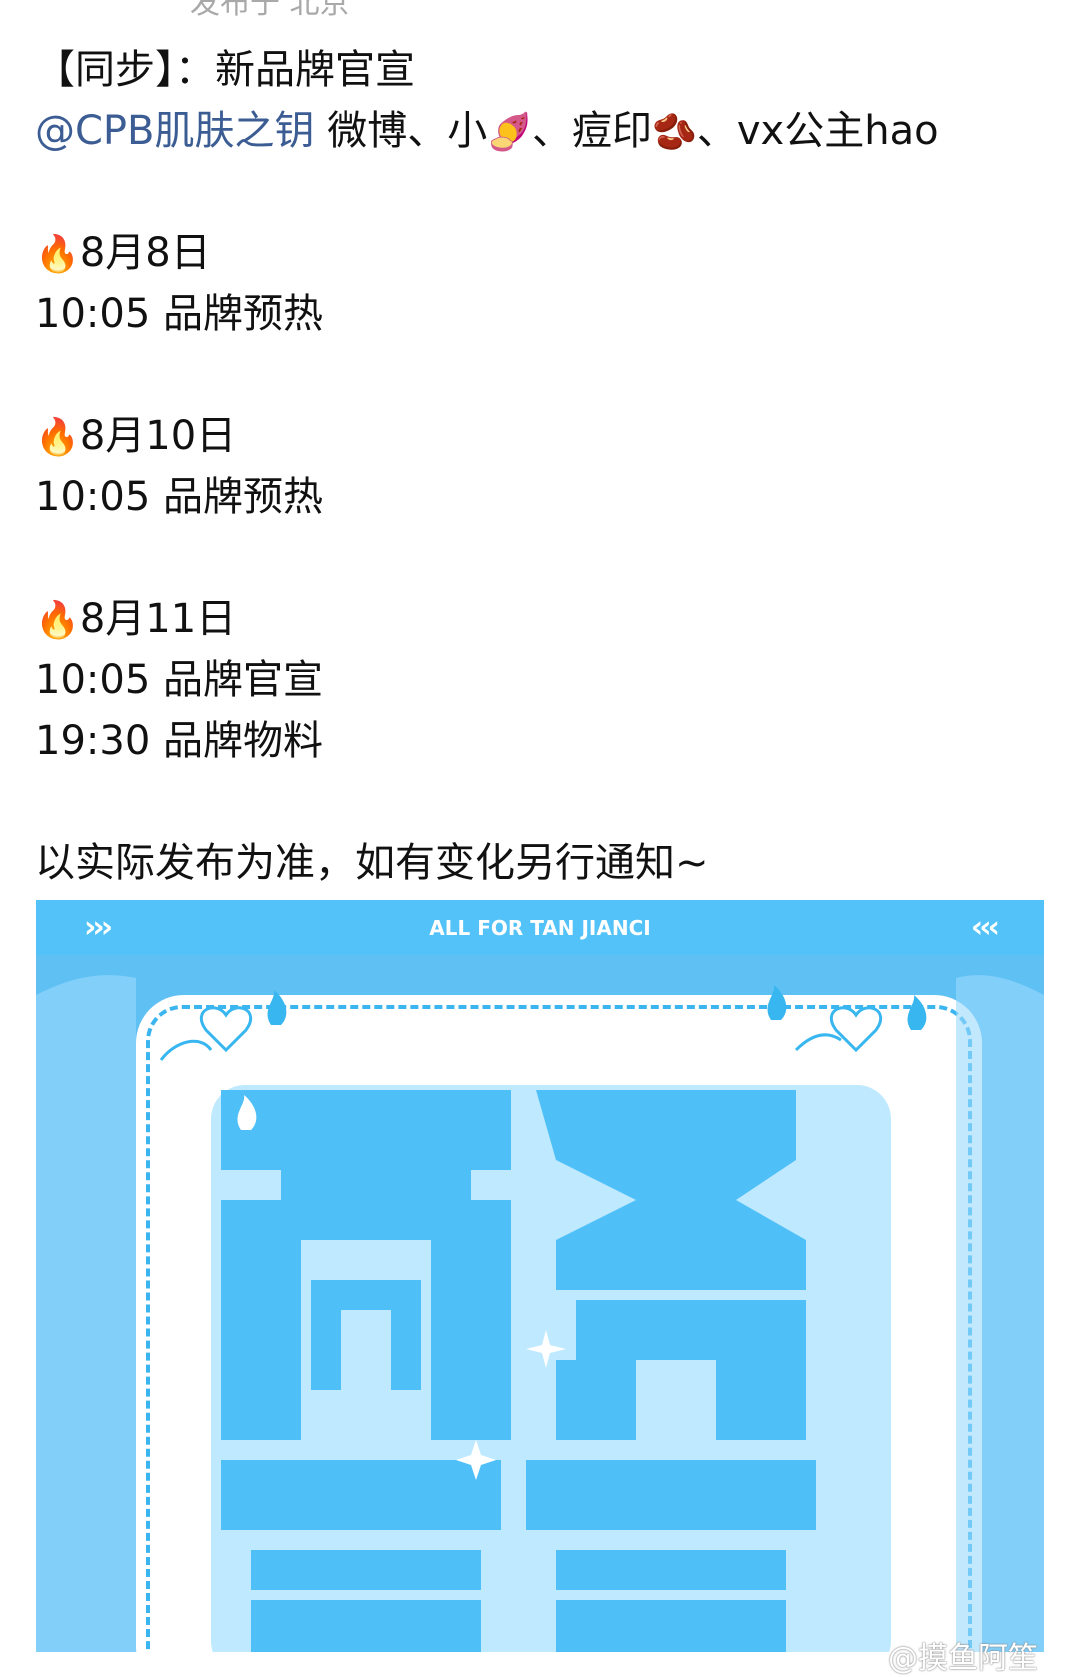 This screenshot has width=1080, height=1677. Describe the element at coordinates (158, 619) in the screenshot. I see `schedule-date-label: 8月11日` at that location.